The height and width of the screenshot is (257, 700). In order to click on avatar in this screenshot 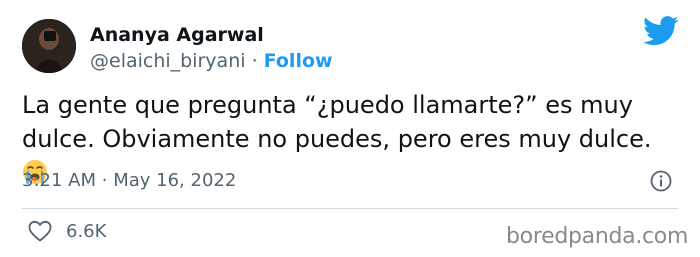, I will do `click(49, 46)`.